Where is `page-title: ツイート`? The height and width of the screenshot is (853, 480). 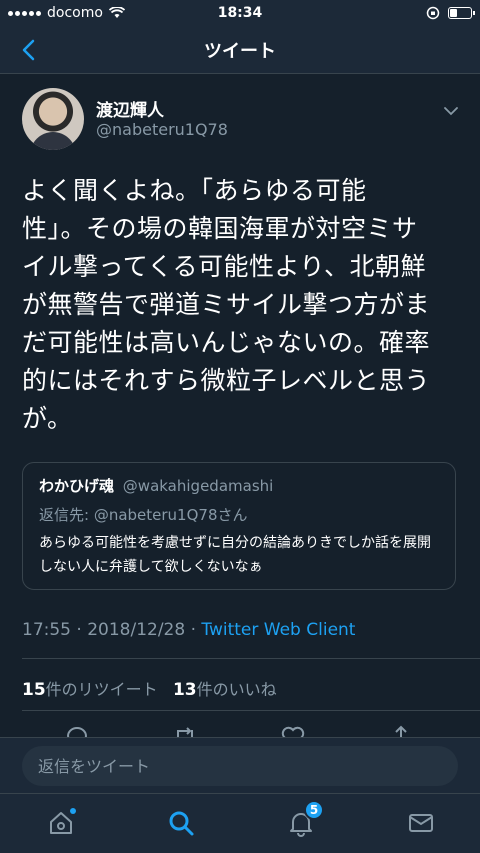 page-title: ツイート is located at coordinates (240, 51).